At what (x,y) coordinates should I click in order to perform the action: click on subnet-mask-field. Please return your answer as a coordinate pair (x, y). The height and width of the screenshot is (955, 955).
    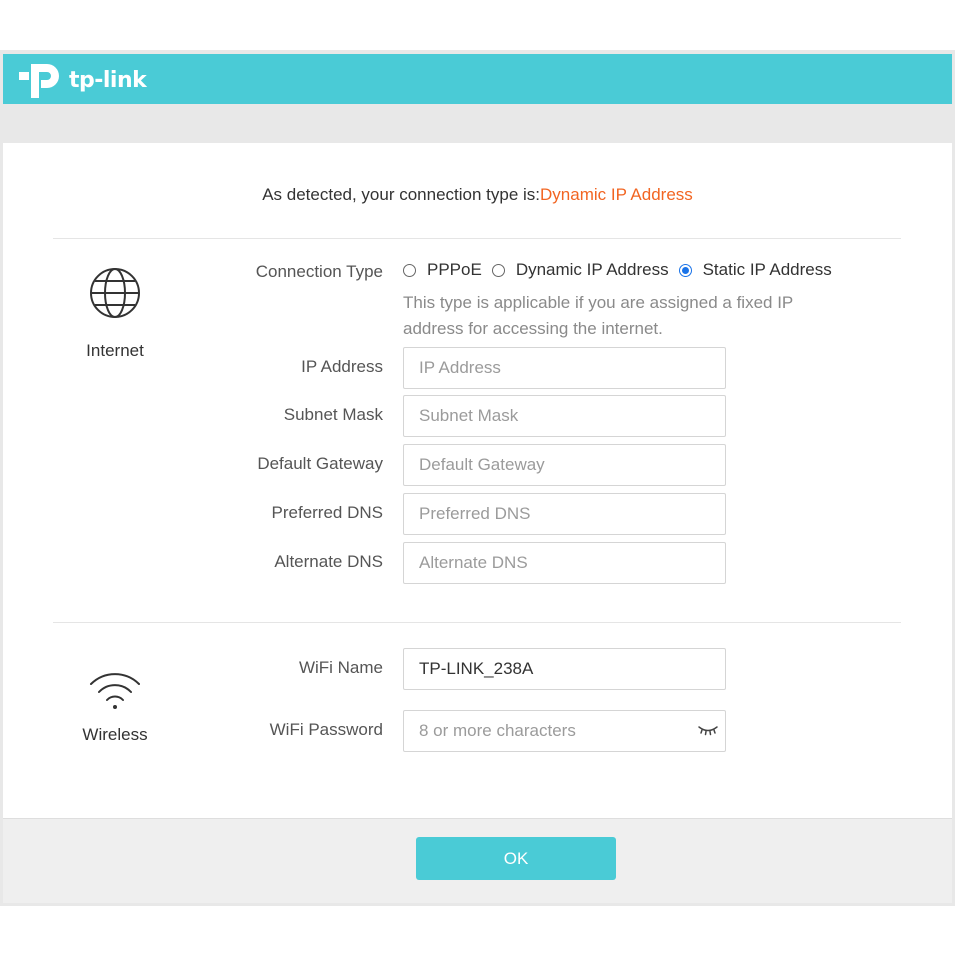
    Looking at the image, I should click on (564, 416).